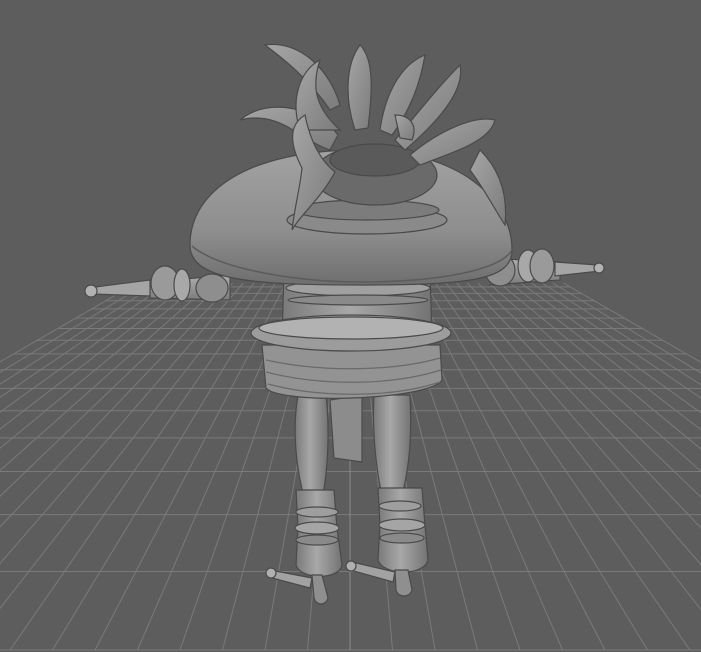  Describe the element at coordinates (387, 542) in the screenshot. I see `left-boot` at that location.